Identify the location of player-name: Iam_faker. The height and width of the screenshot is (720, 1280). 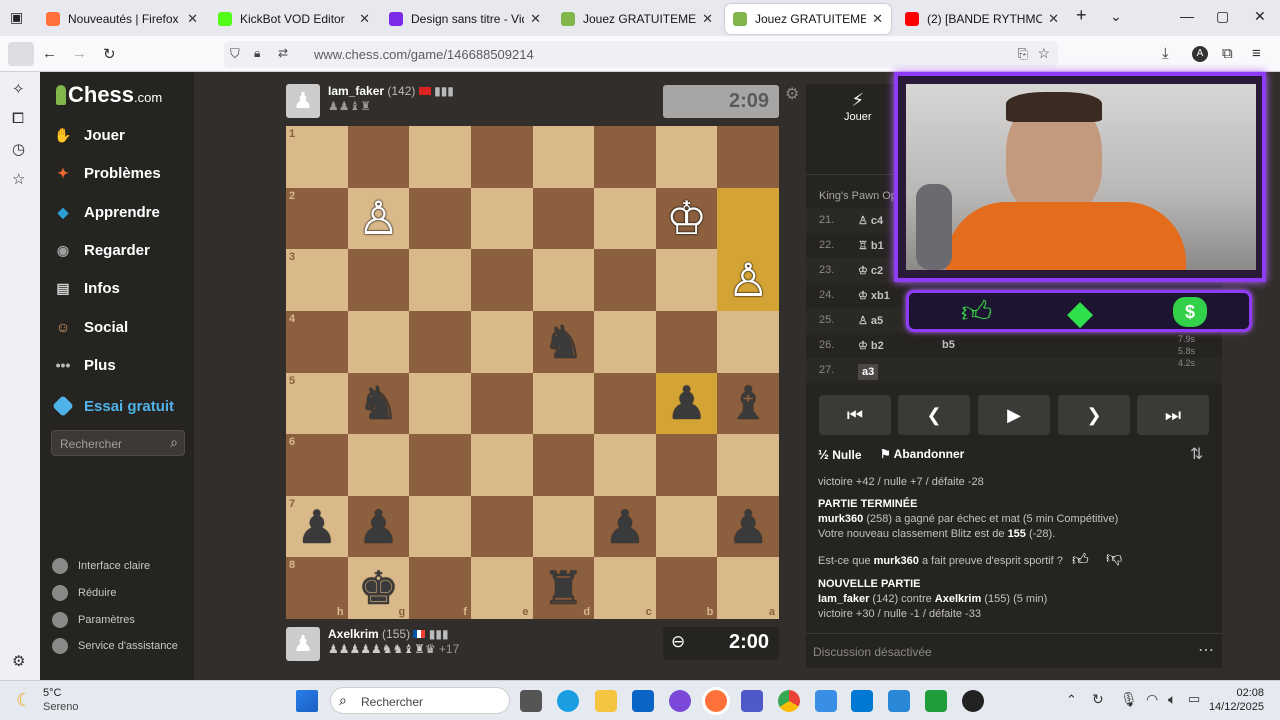
(356, 91).